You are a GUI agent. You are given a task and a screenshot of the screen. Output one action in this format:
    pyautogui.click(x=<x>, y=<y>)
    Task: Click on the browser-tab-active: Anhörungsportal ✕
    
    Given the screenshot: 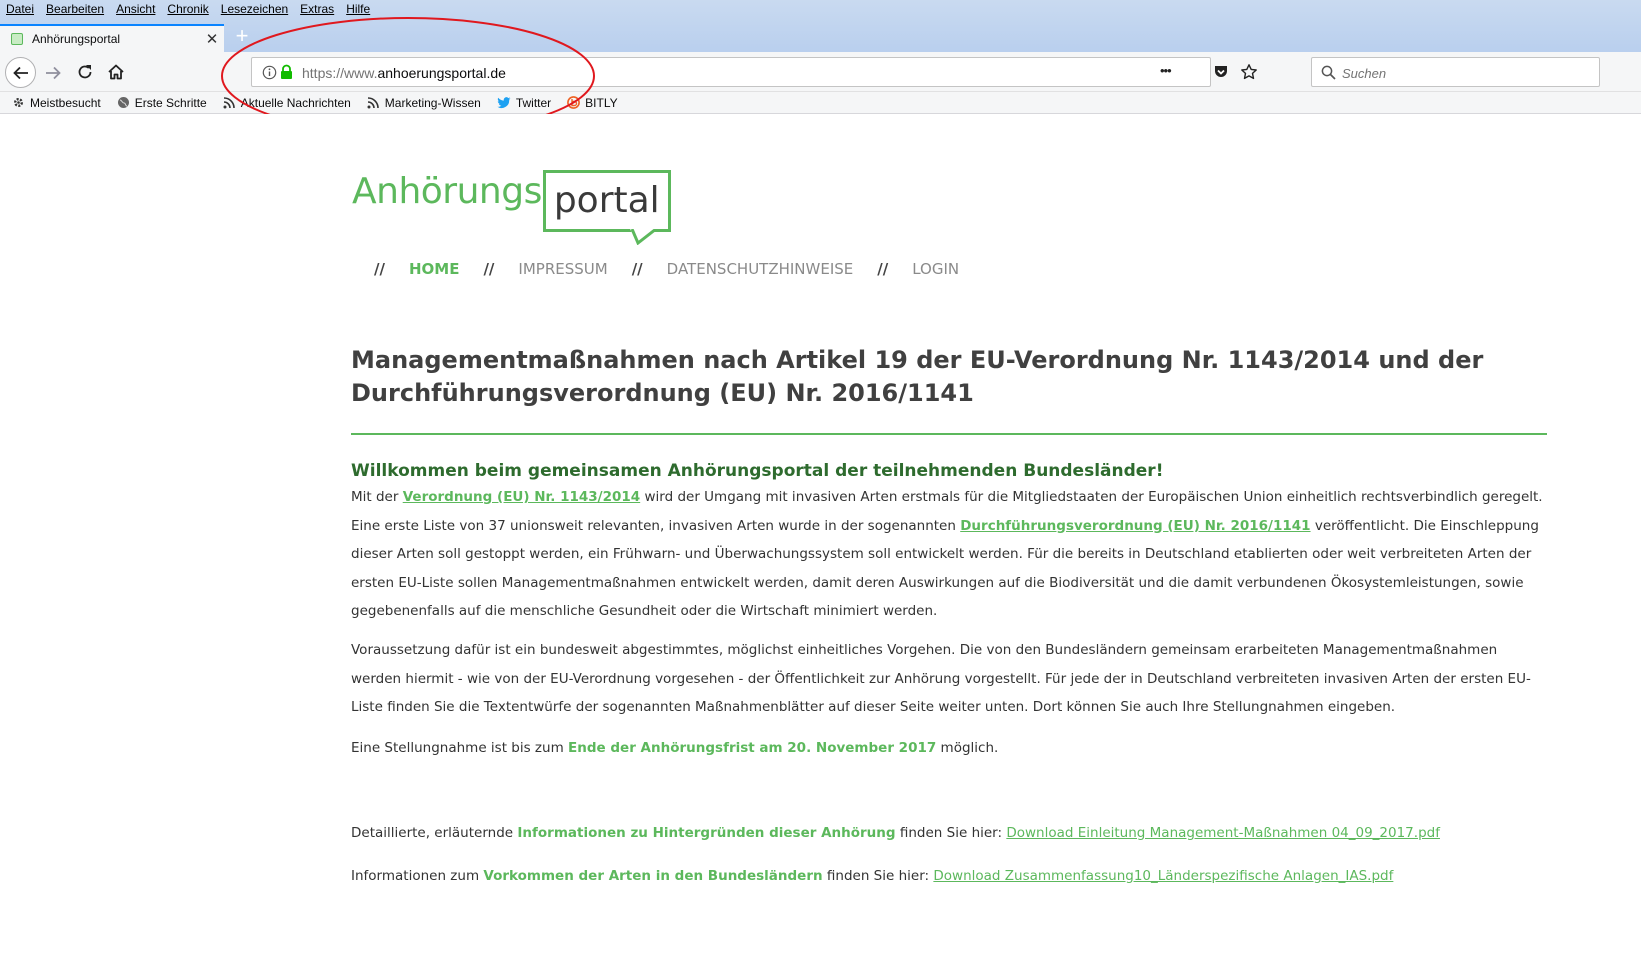 What is the action you would take?
    pyautogui.click(x=112, y=38)
    